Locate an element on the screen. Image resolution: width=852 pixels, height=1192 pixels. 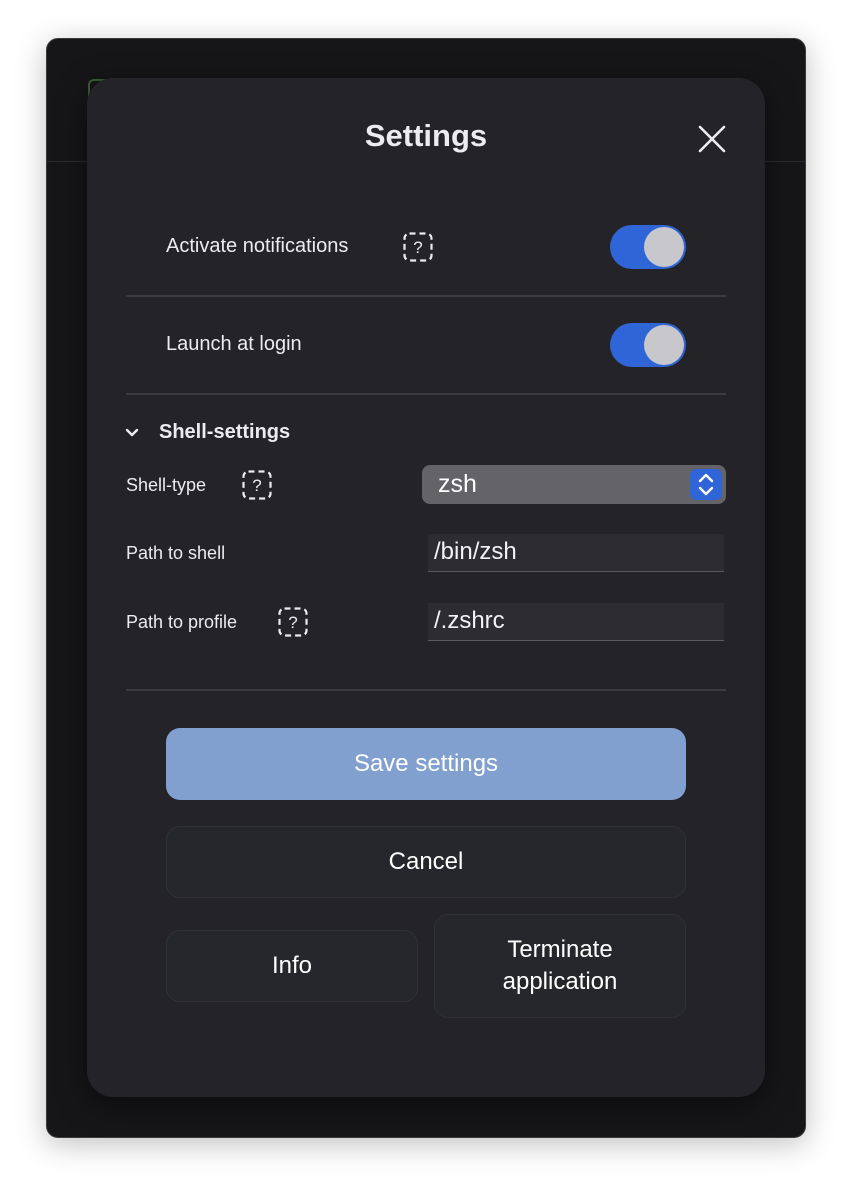
shell-type-select: zsh is located at coordinates (574, 484).